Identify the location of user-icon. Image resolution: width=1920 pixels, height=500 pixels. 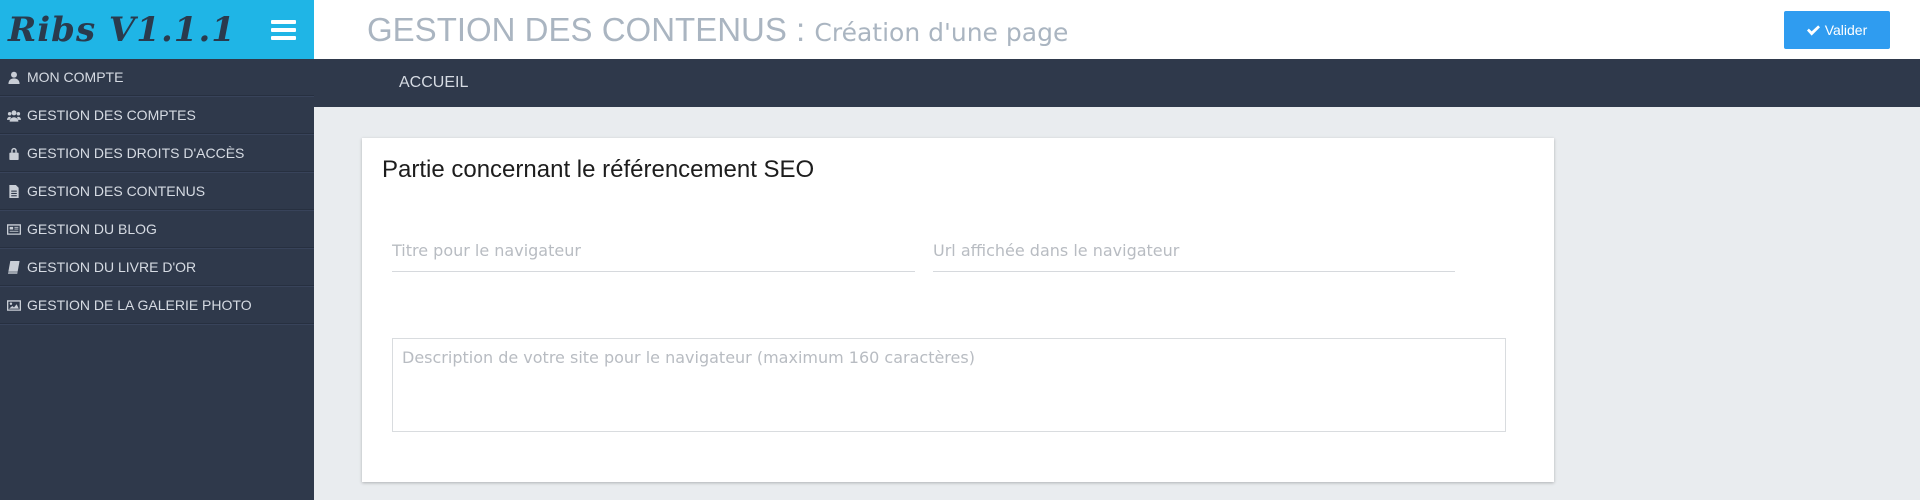
(14, 77).